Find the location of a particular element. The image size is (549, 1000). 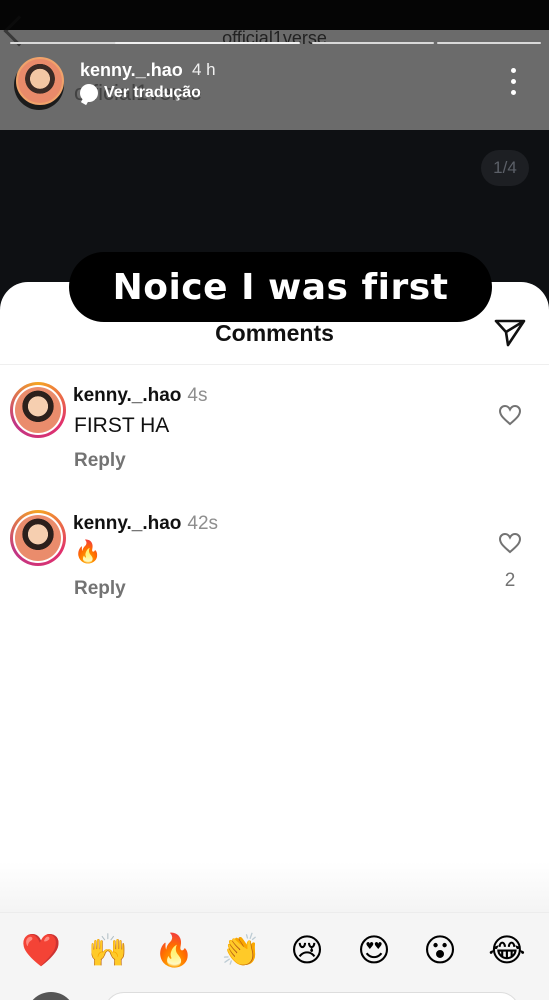

story-avatar is located at coordinates (40, 81).